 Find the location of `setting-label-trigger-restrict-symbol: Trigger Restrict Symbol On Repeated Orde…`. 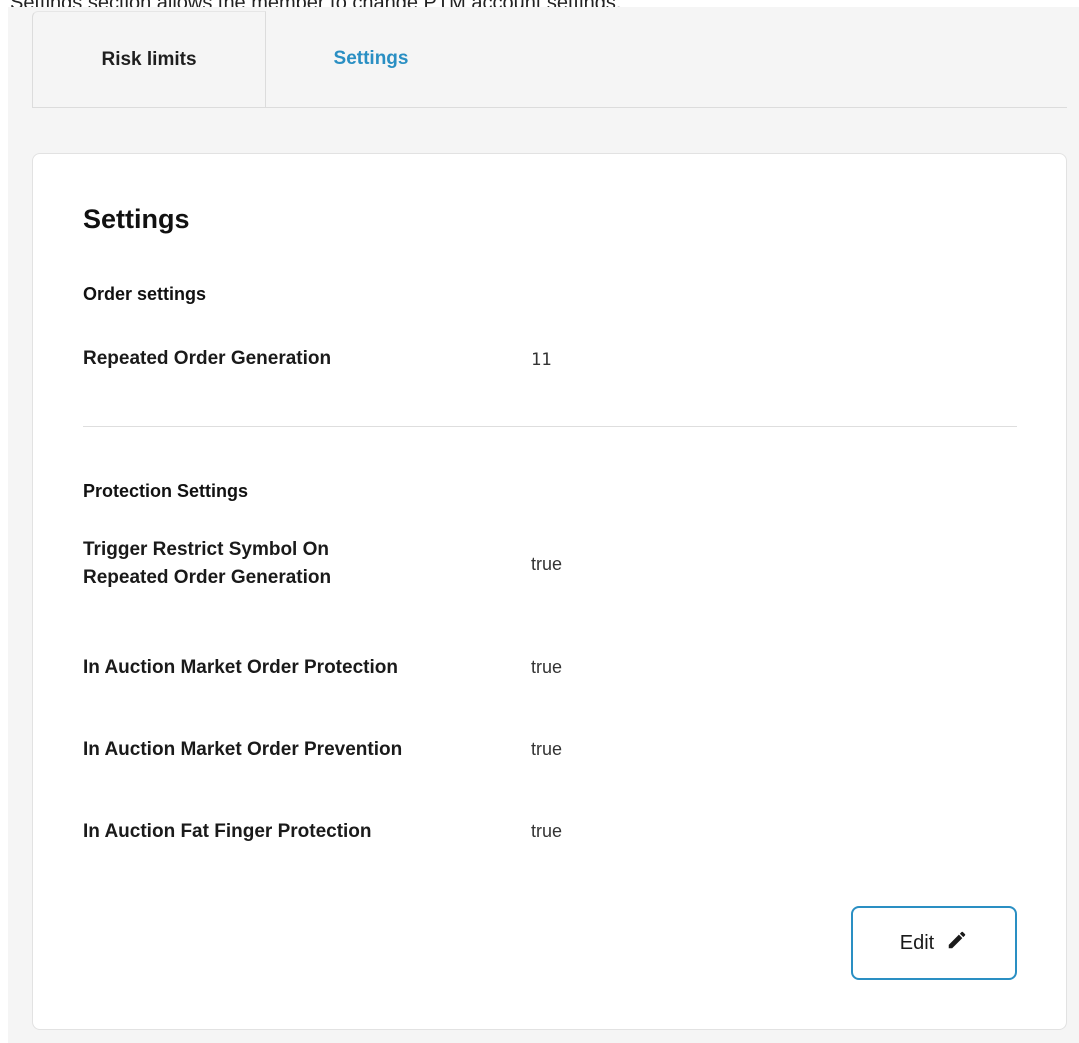

setting-label-trigger-restrict-symbol: Trigger Restrict Symbol On Repeated Orde… is located at coordinates (207, 563).